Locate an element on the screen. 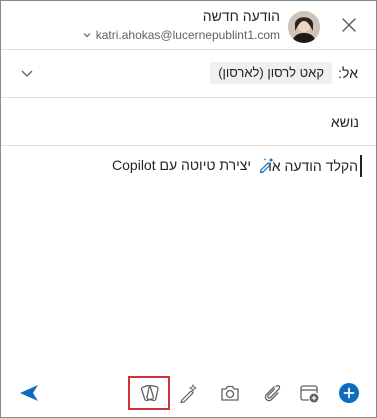 This screenshot has width=377, height=418. compose-toolbar is located at coordinates (188, 394).